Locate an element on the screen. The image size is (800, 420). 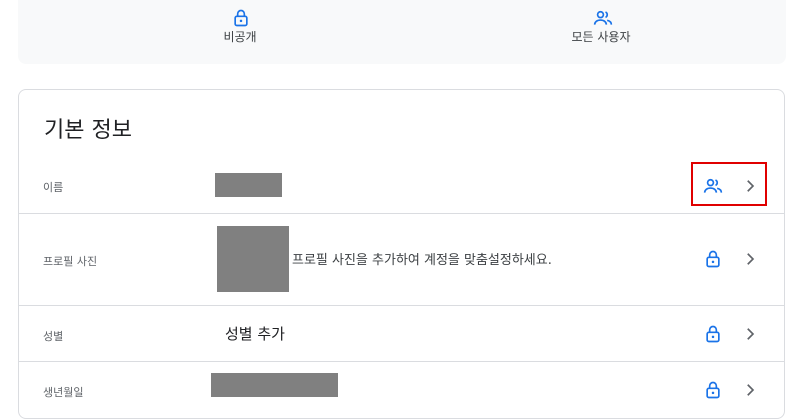
gender-value: 성별 추가 is located at coordinates (255, 334).